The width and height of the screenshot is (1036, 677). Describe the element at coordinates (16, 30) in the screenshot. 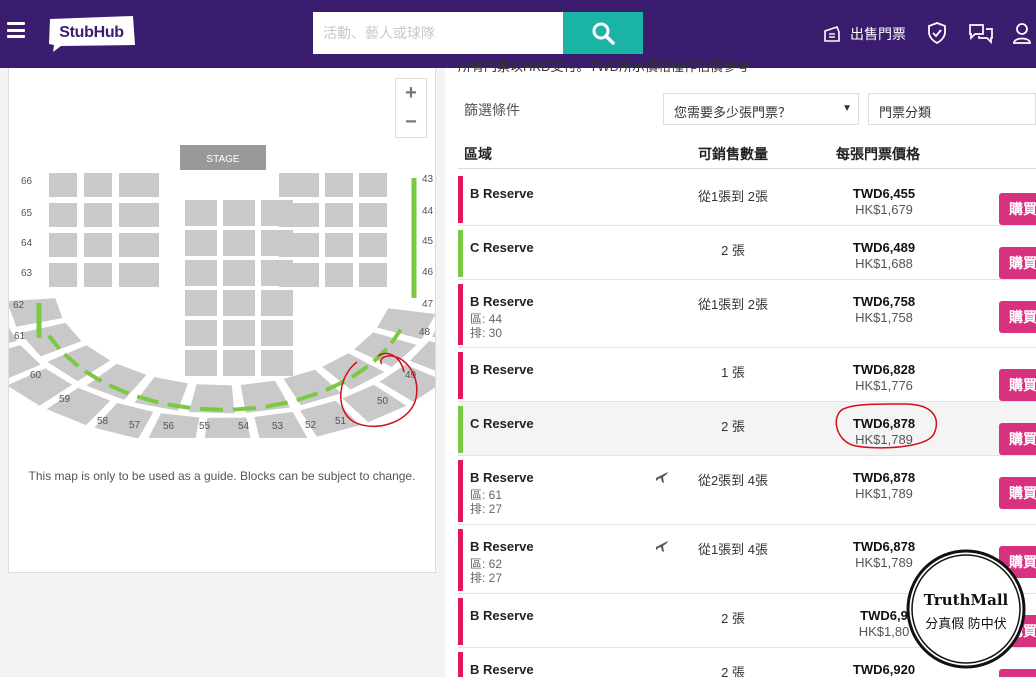

I see `menu-icon` at that location.